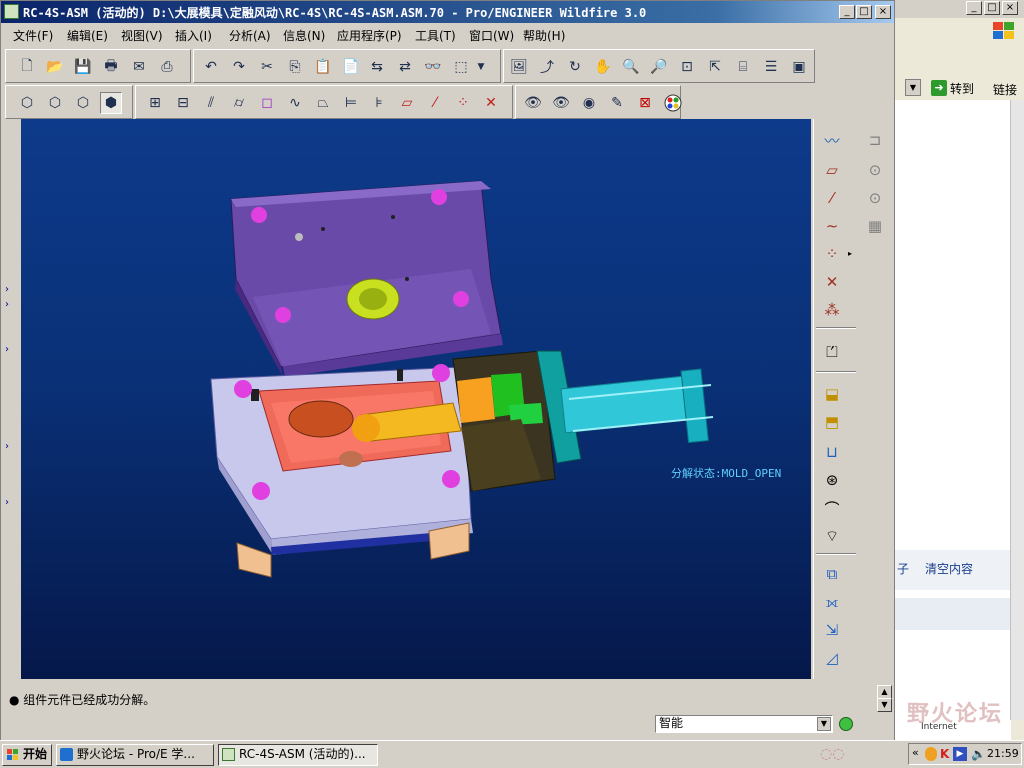 The height and width of the screenshot is (768, 1024). I want to click on clear-content-link: 清空内容, so click(949, 568).